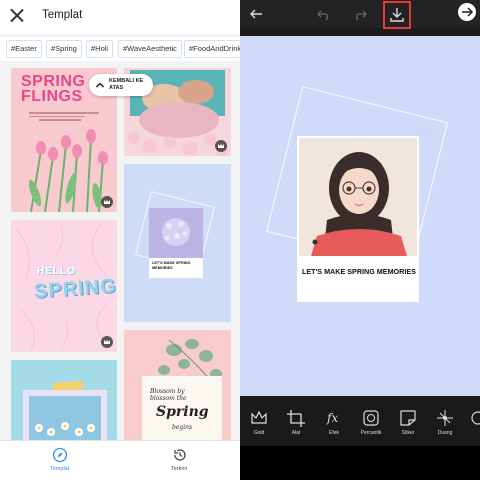 This screenshot has height=480, width=480. What do you see at coordinates (179, 469) in the screenshot?
I see `tab-terkini-label: Terkini` at bounding box center [179, 469].